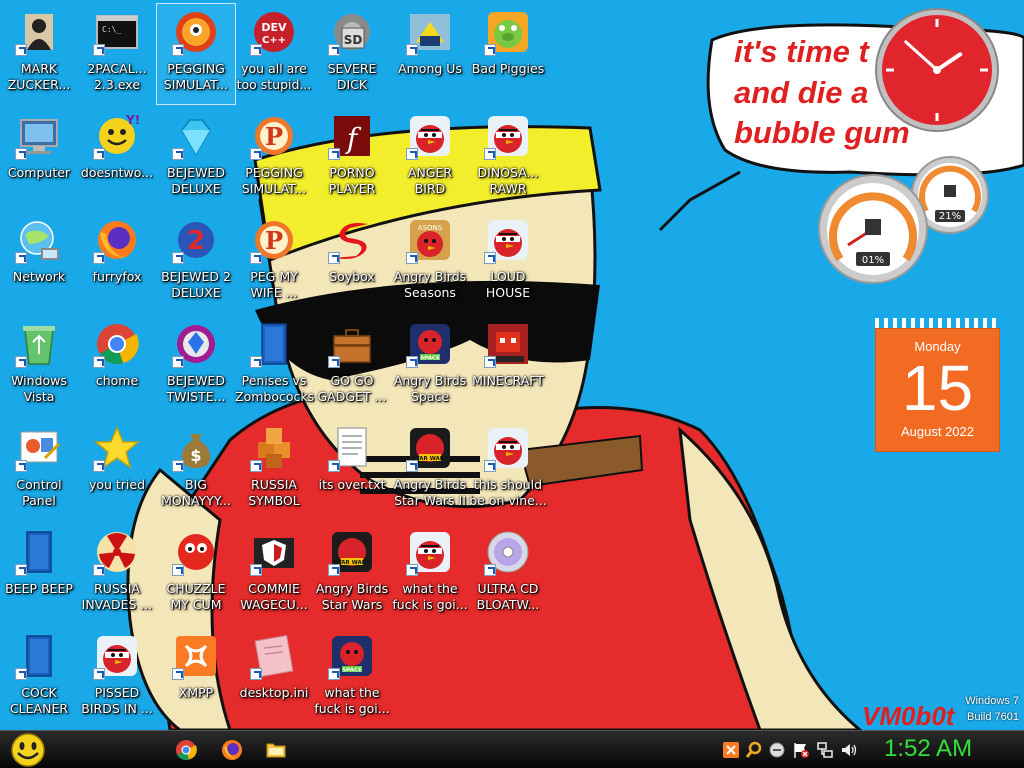  Describe the element at coordinates (117, 448) in the screenshot. I see `star-icon` at that location.